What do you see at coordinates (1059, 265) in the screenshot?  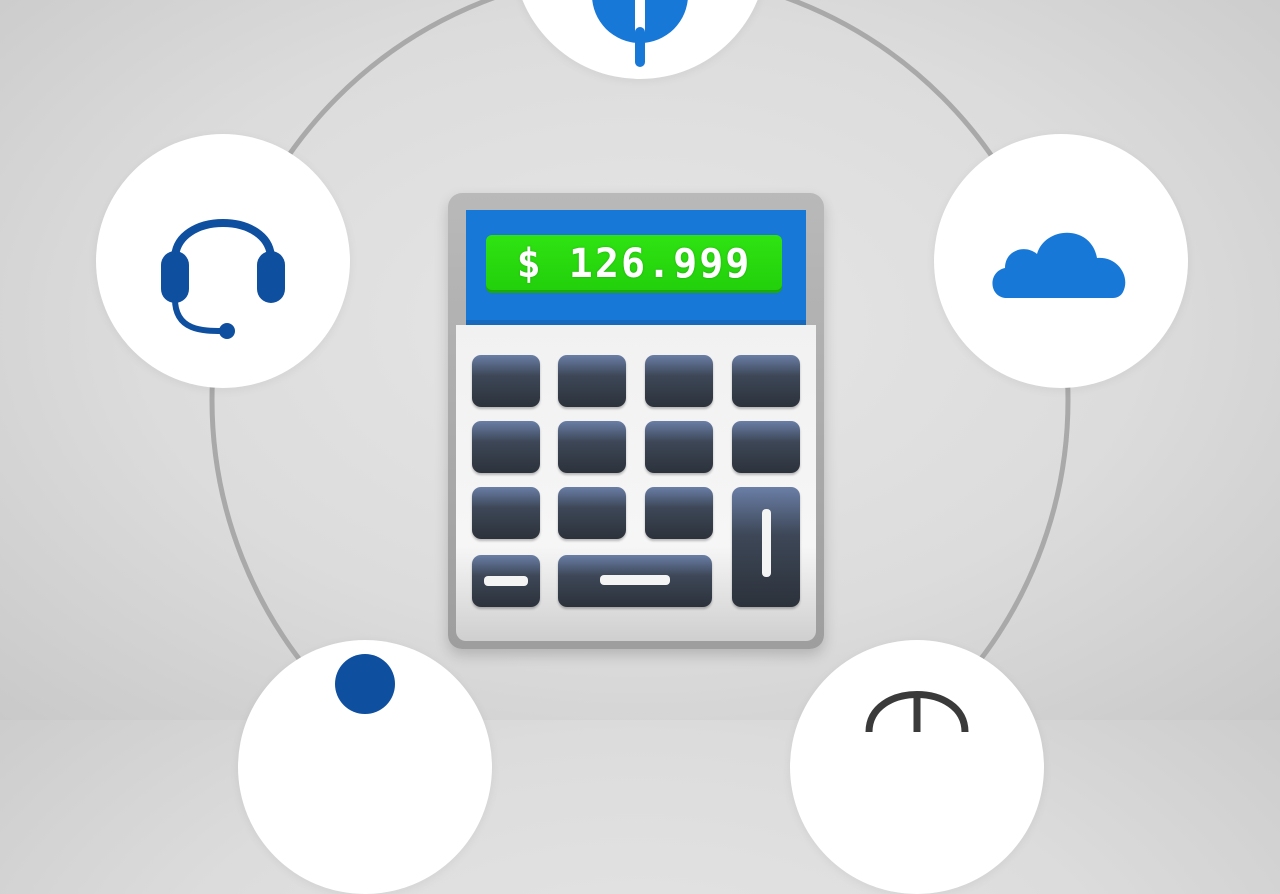 I see `cloud-icon` at bounding box center [1059, 265].